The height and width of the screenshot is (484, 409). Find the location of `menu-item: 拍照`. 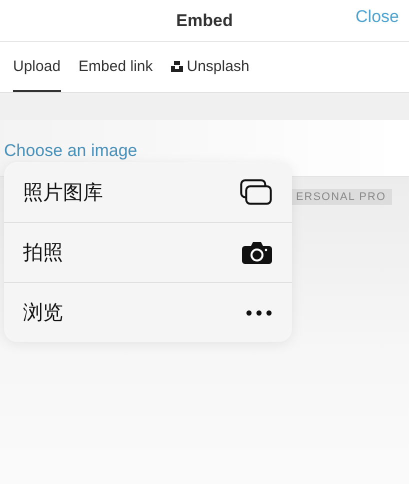

menu-item: 拍照 is located at coordinates (148, 252).